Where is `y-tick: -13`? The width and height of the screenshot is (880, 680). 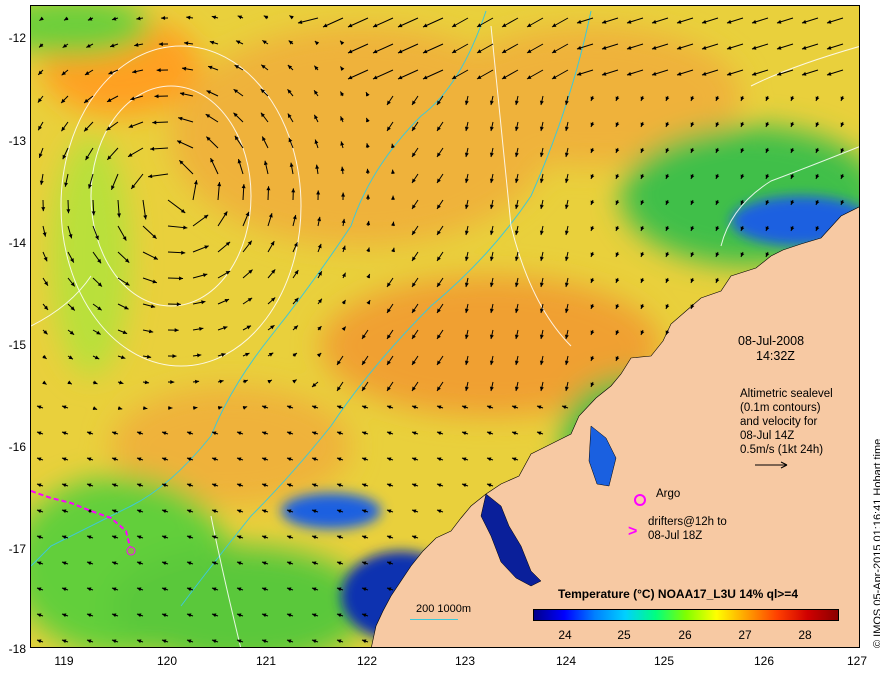
y-tick: -13 is located at coordinates (17, 141).